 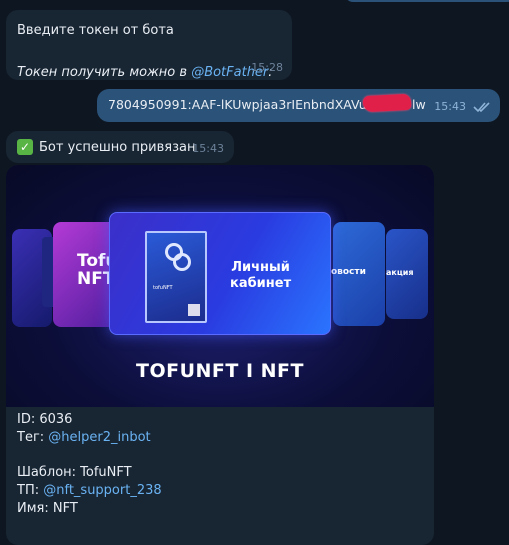 What do you see at coordinates (245, 104) in the screenshot?
I see `token-text: 7804950991:AAF-lKUwpjaa3rIEnbndXAVuu5` at bounding box center [245, 104].